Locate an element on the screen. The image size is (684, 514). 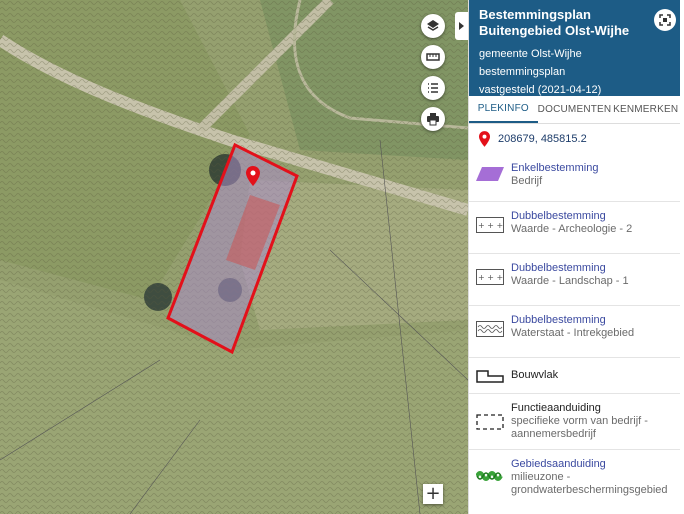
bouwvlak-outline-icon is located at coordinates (490, 376).